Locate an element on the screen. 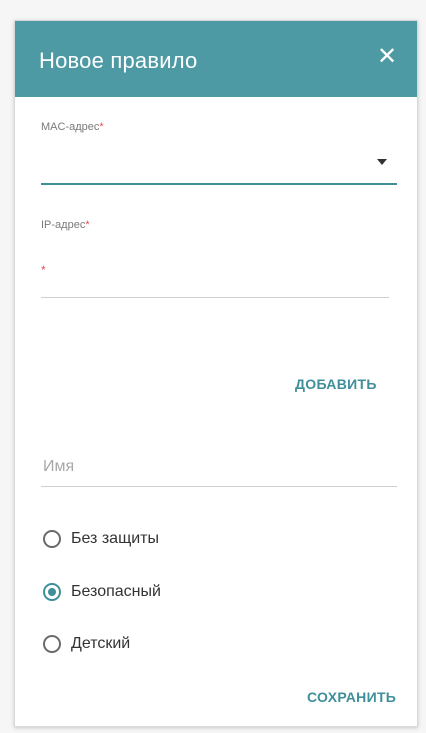 This screenshot has width=426, height=733. radio-label-safe: Безопасный is located at coordinates (116, 591).